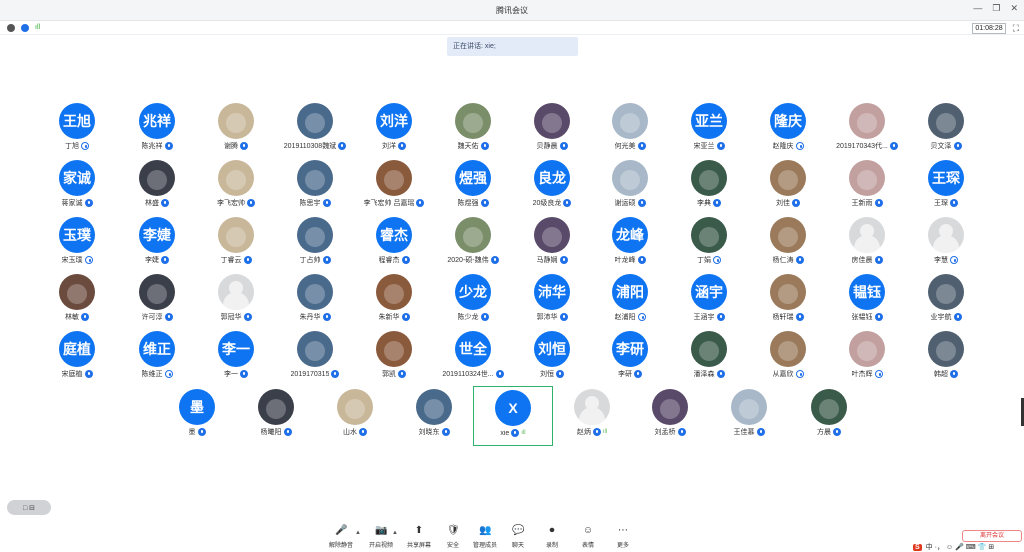 This screenshot has height=552, width=1024. Describe the element at coordinates (157, 358) in the screenshot. I see `participant-tile: 维正 陈维正` at that location.